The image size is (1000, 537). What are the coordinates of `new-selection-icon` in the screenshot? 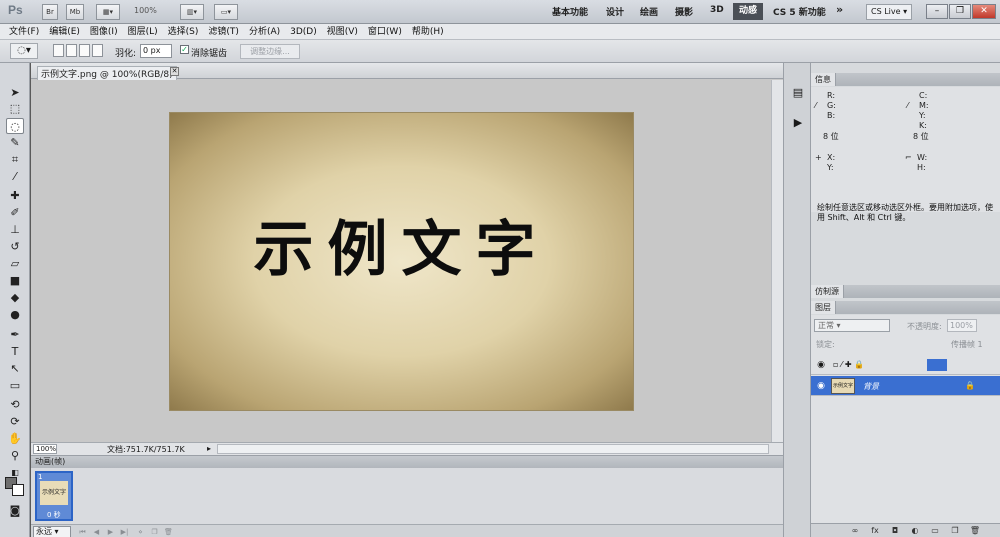 It's located at (58, 50).